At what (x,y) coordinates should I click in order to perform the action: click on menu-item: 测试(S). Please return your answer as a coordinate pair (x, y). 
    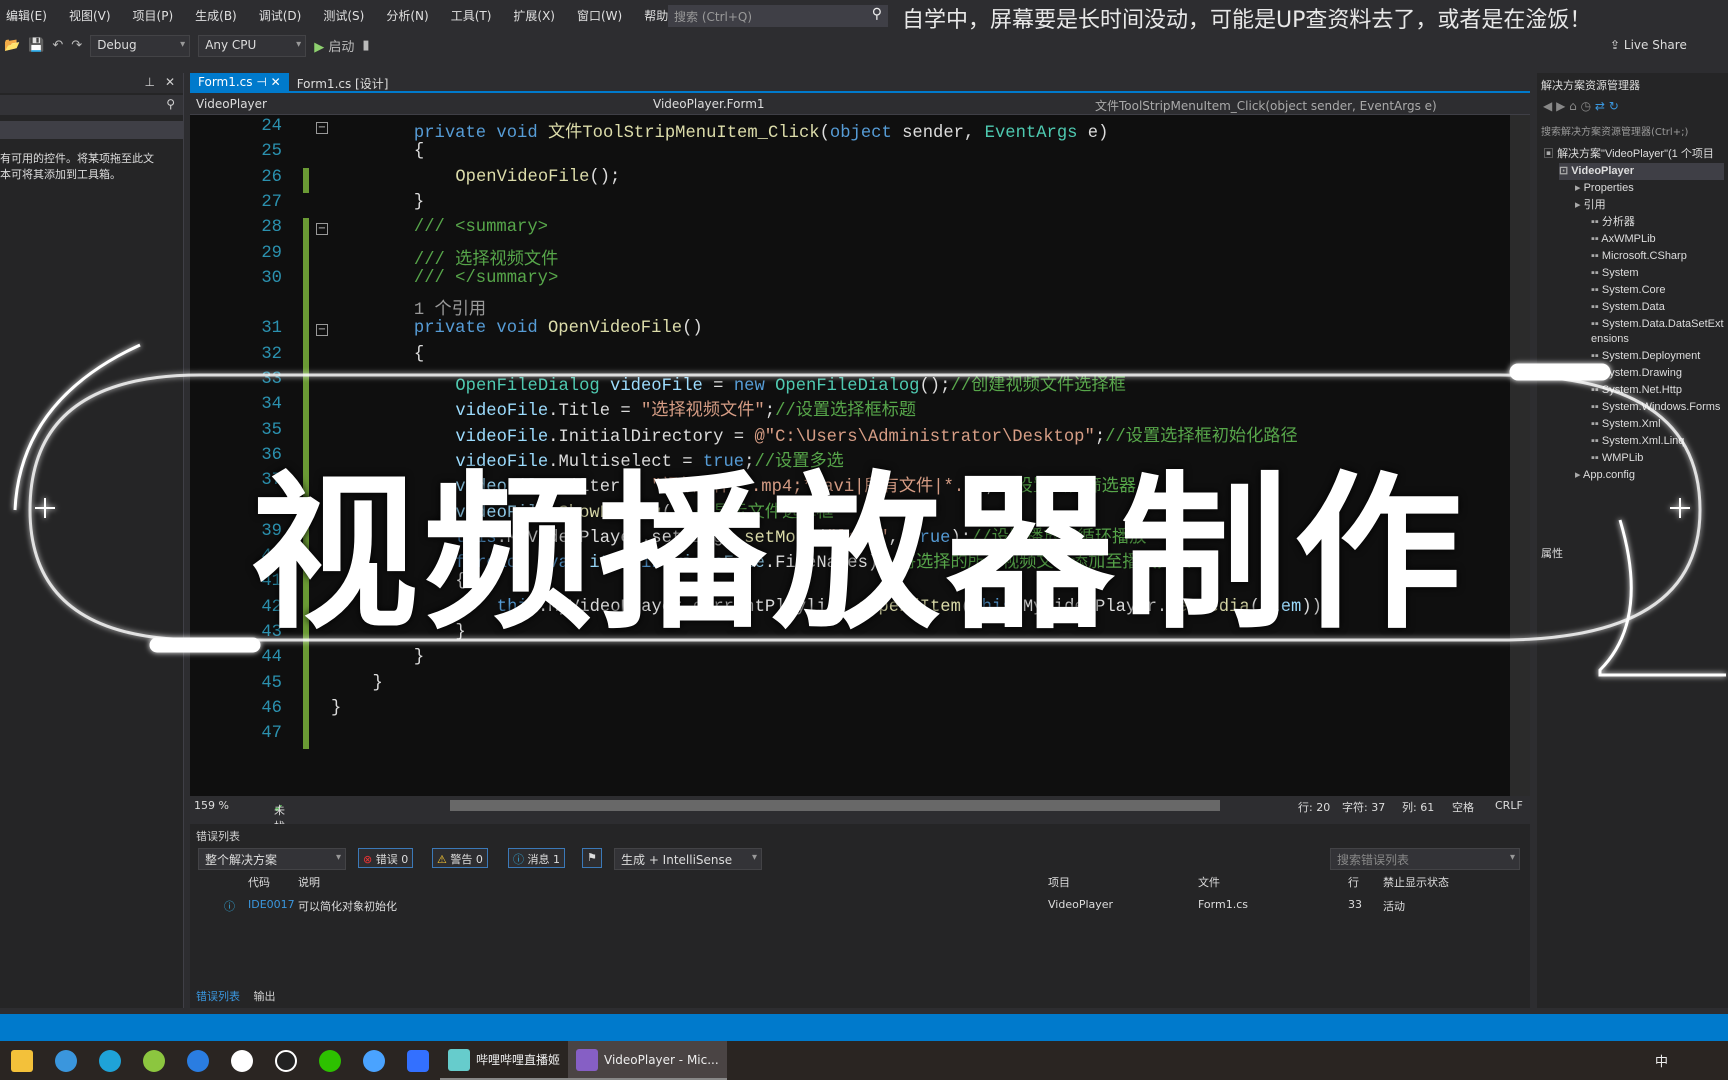
    Looking at the image, I should click on (349, 15).